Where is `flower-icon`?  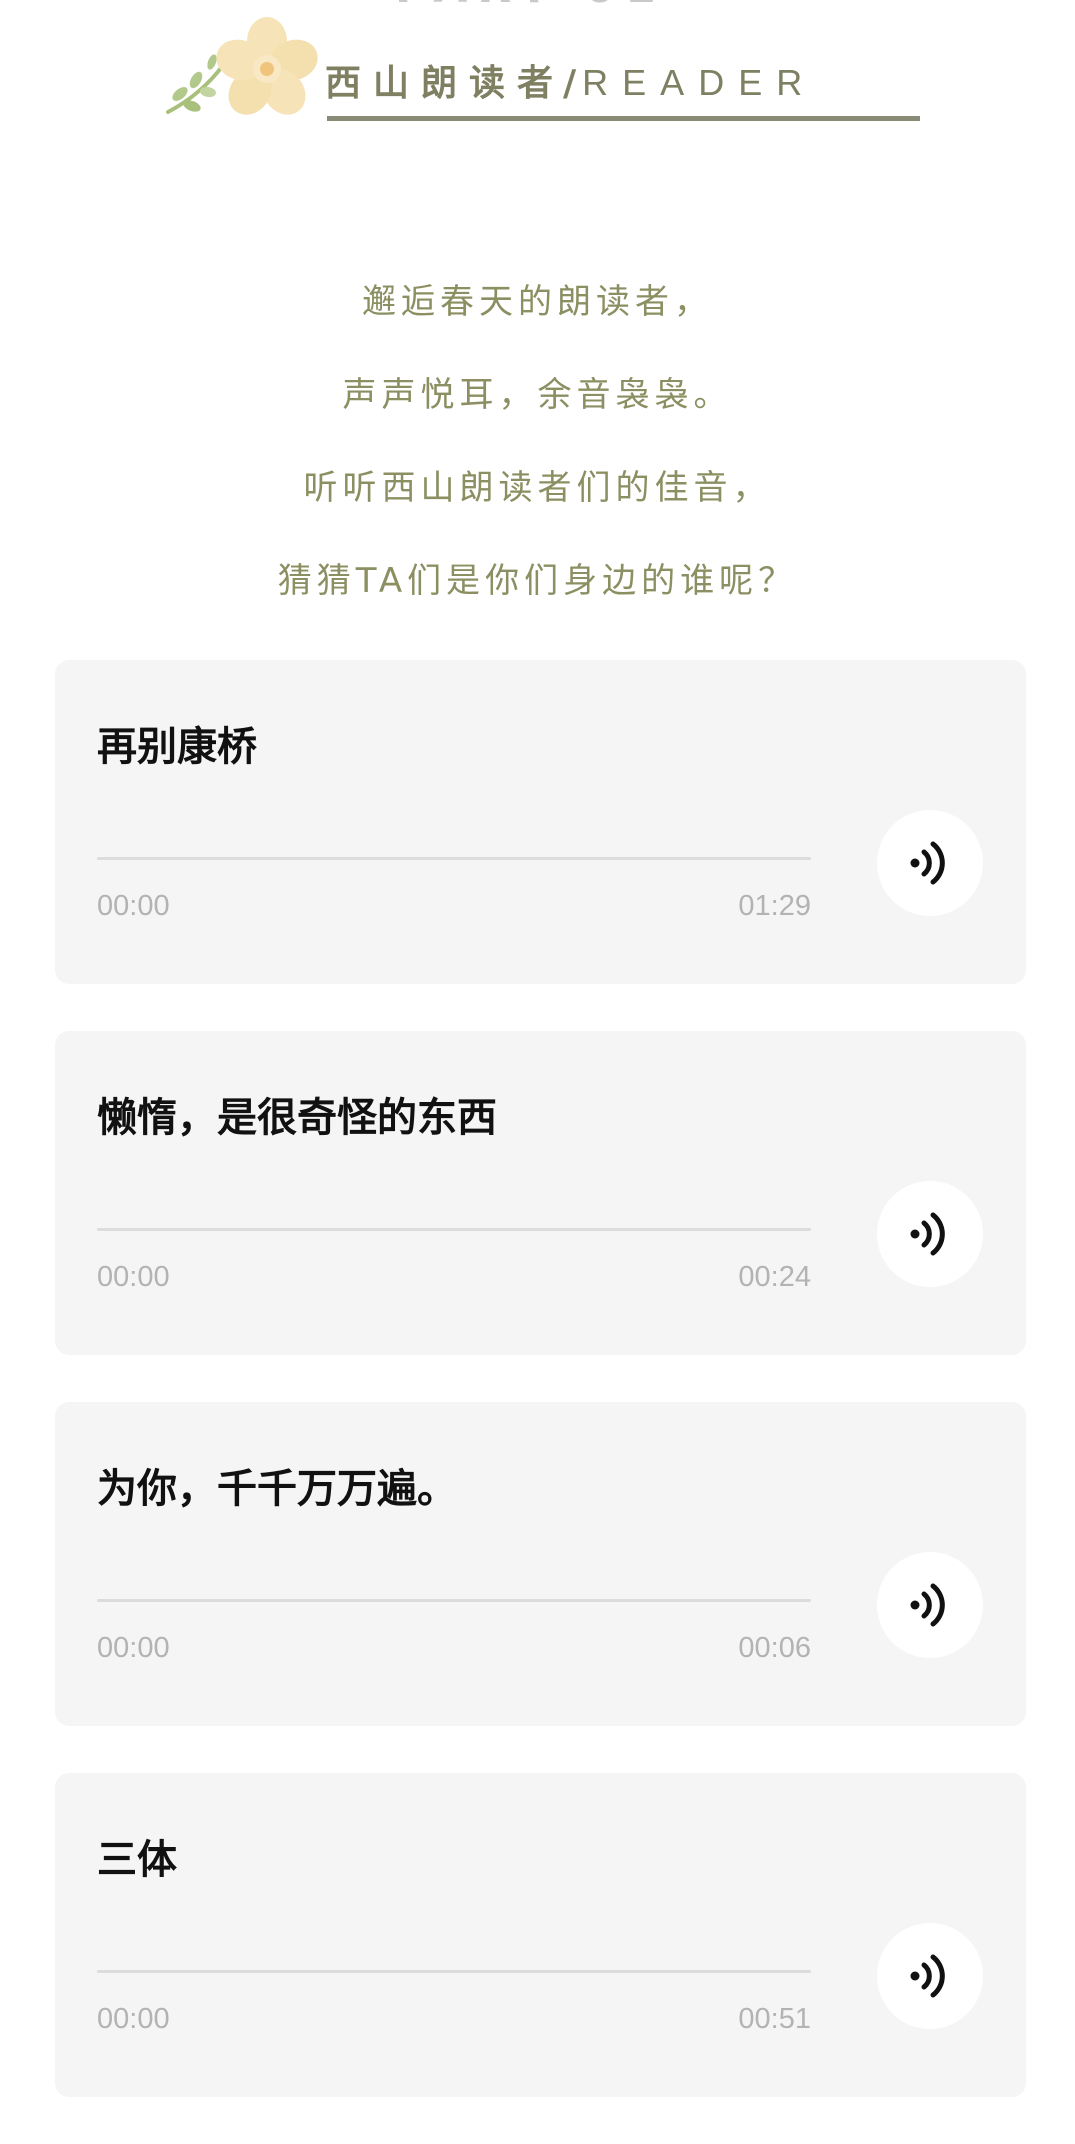
flower-icon is located at coordinates (242, 66).